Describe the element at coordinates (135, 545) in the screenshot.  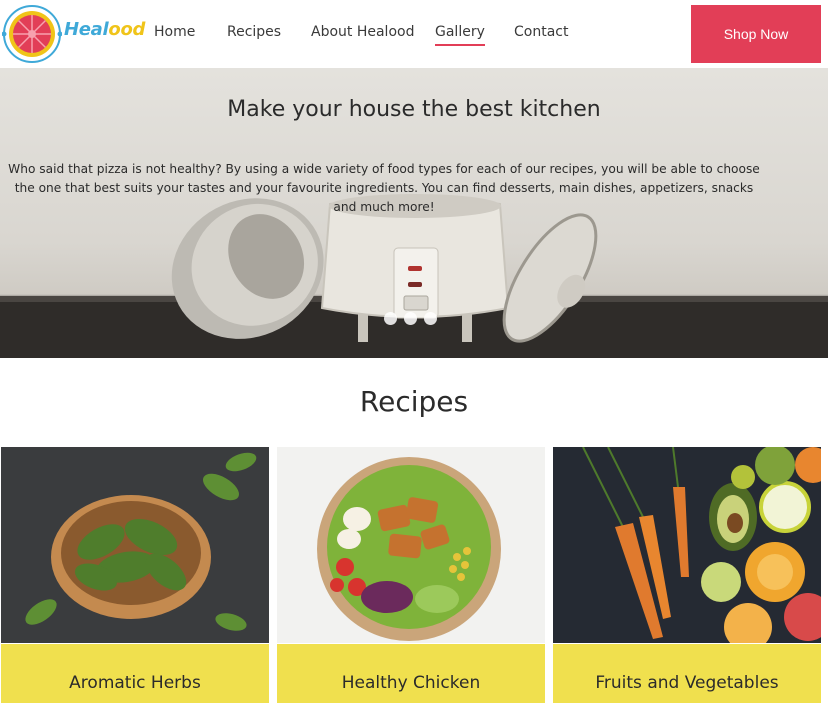
I see `spinach-bowl-image` at that location.